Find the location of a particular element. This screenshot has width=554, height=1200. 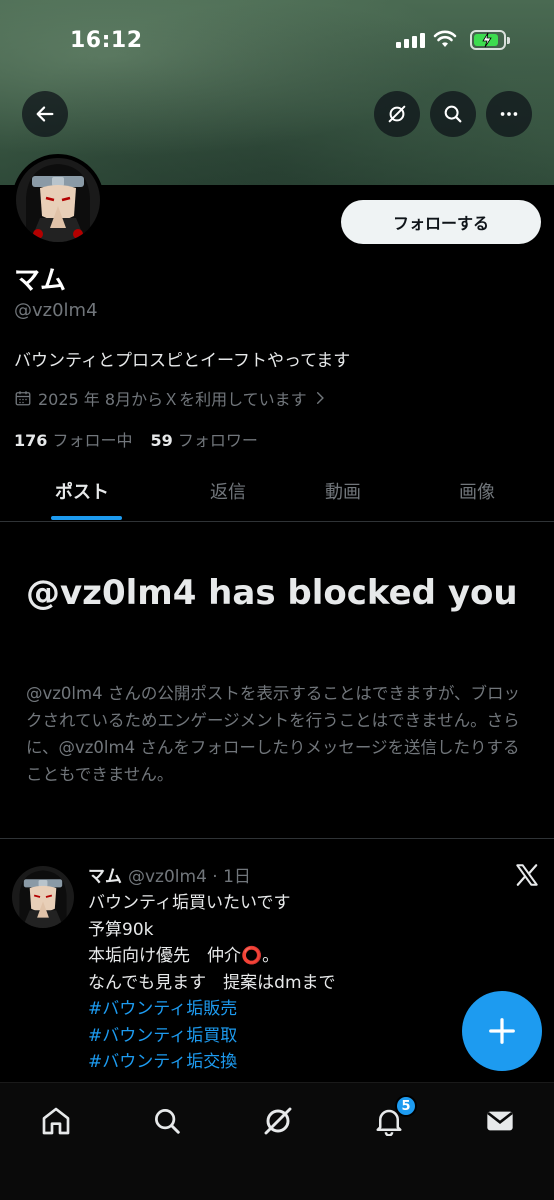

post-author-name: マム is located at coordinates (105, 874).